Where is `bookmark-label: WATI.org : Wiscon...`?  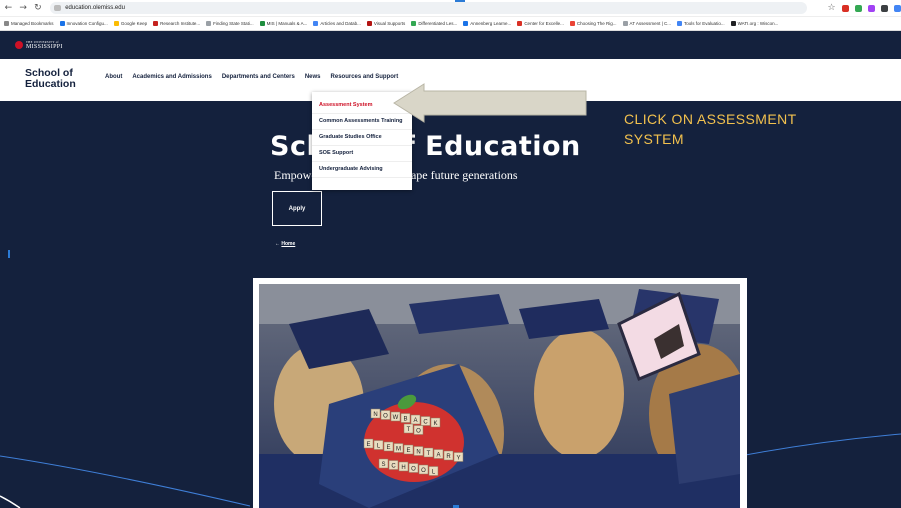
bookmark-label: WATI.org : Wiscon... is located at coordinates (758, 23).